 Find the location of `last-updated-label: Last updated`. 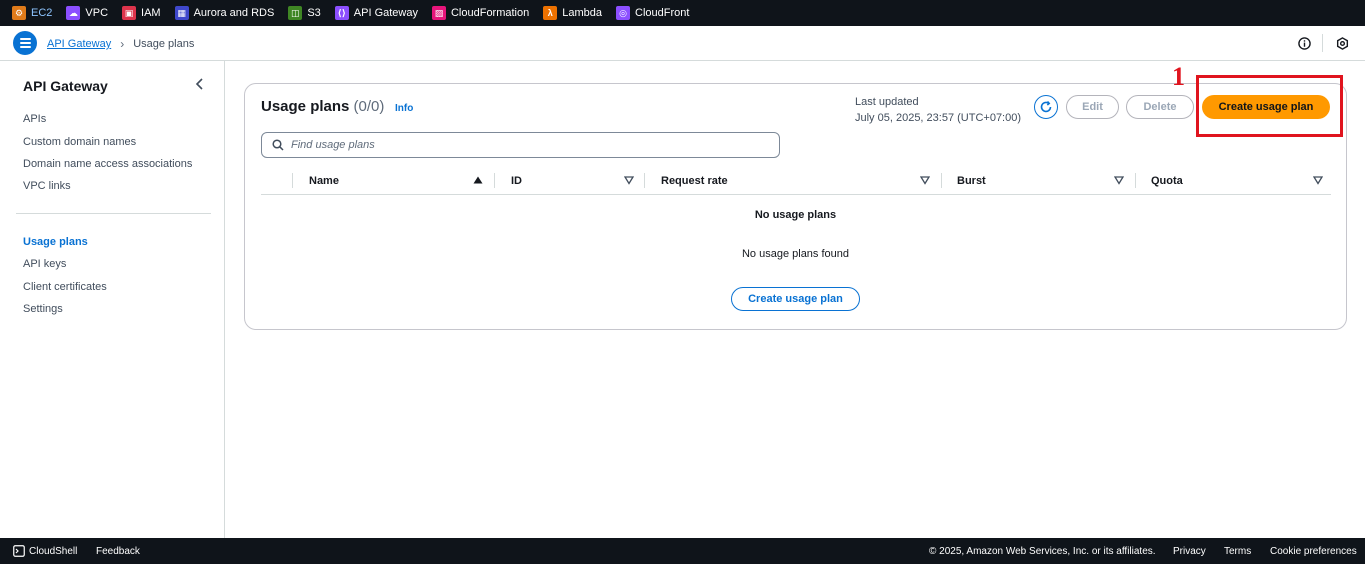

last-updated-label: Last updated is located at coordinates (887, 102).